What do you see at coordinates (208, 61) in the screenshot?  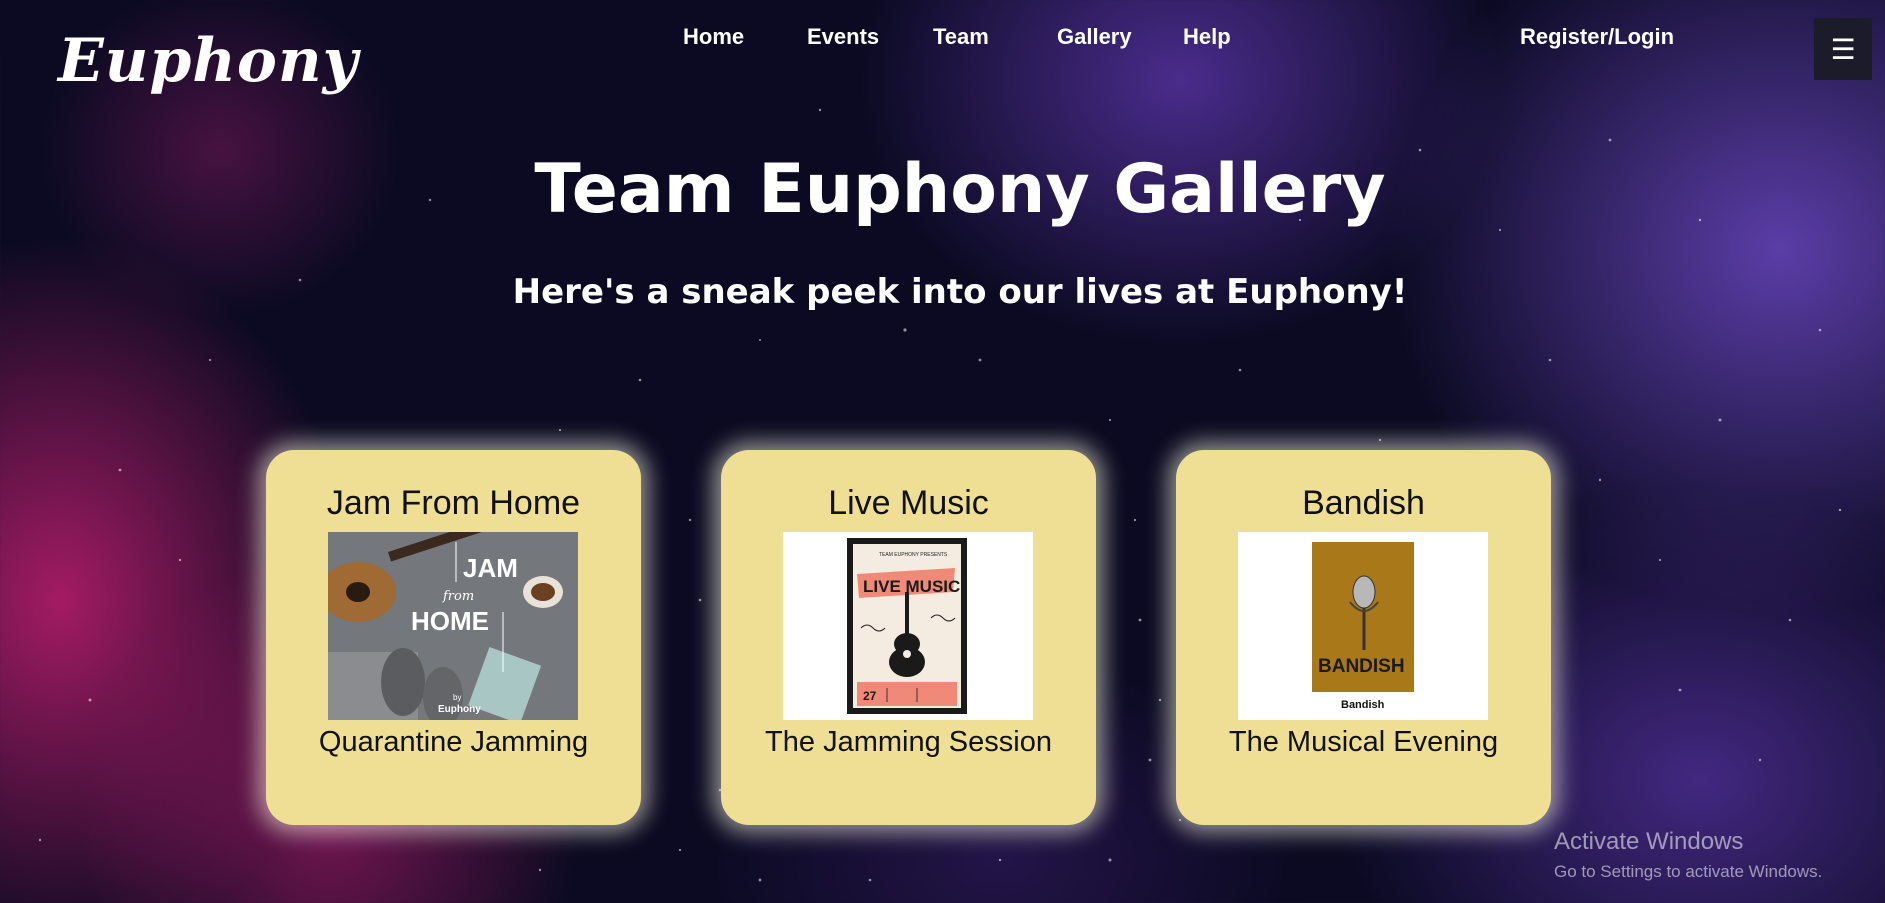 I see `euphony-logo: Euphony` at bounding box center [208, 61].